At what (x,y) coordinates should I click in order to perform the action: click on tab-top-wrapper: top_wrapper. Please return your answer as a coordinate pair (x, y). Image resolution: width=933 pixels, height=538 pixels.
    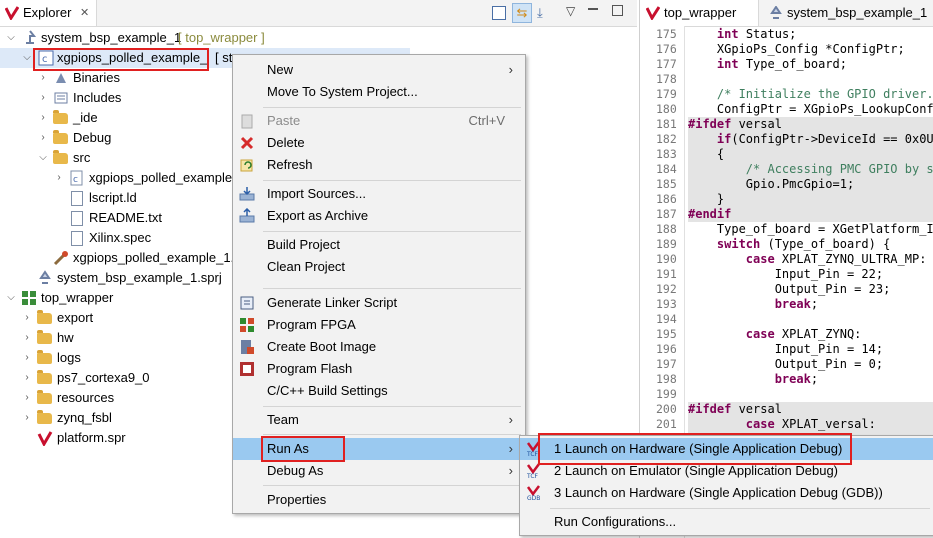
    Looking at the image, I should click on (699, 13).